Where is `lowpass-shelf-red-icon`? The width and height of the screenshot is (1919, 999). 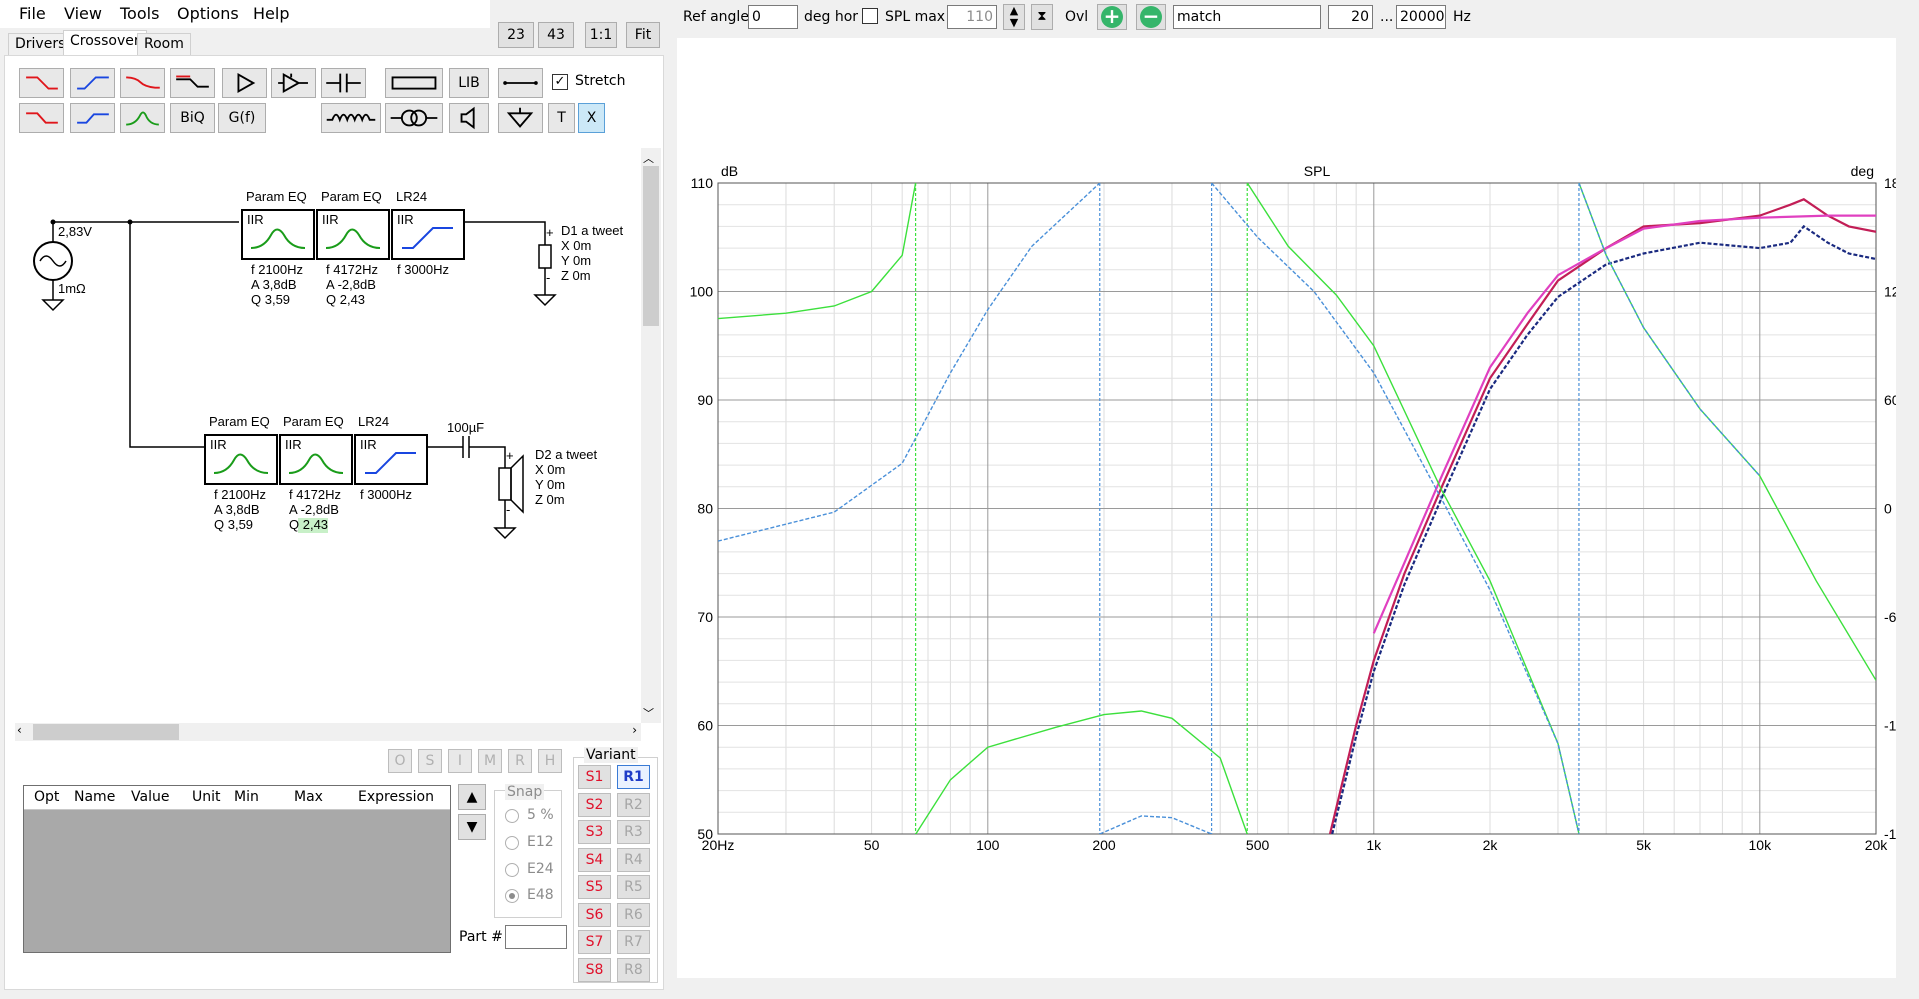
lowpass-shelf-red-icon is located at coordinates (142, 83).